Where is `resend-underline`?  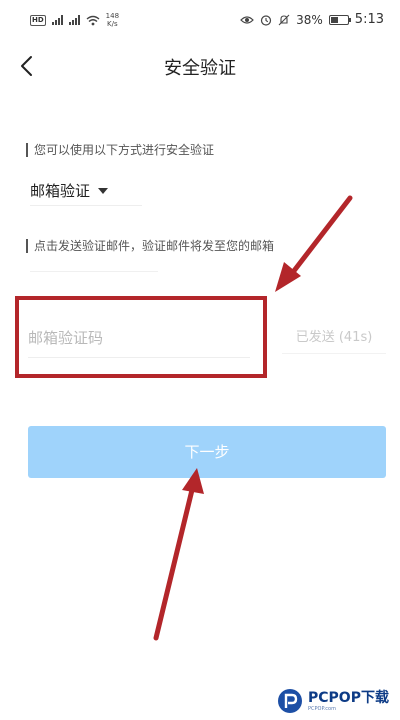 resend-underline is located at coordinates (334, 353).